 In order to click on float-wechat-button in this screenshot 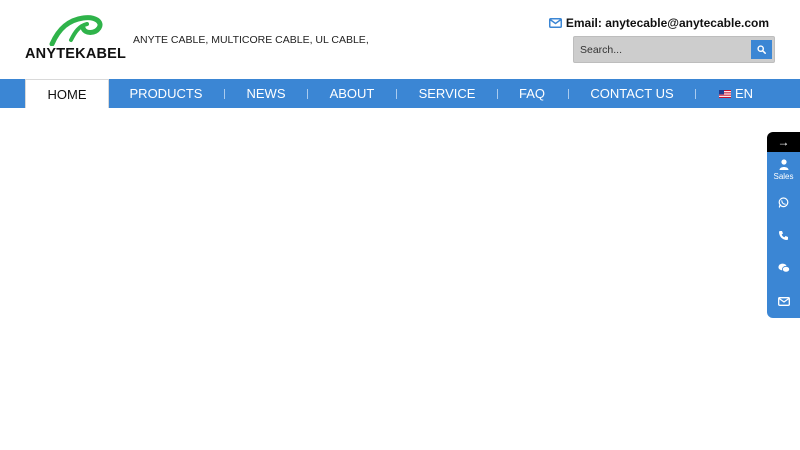, I will do `click(783, 268)`.